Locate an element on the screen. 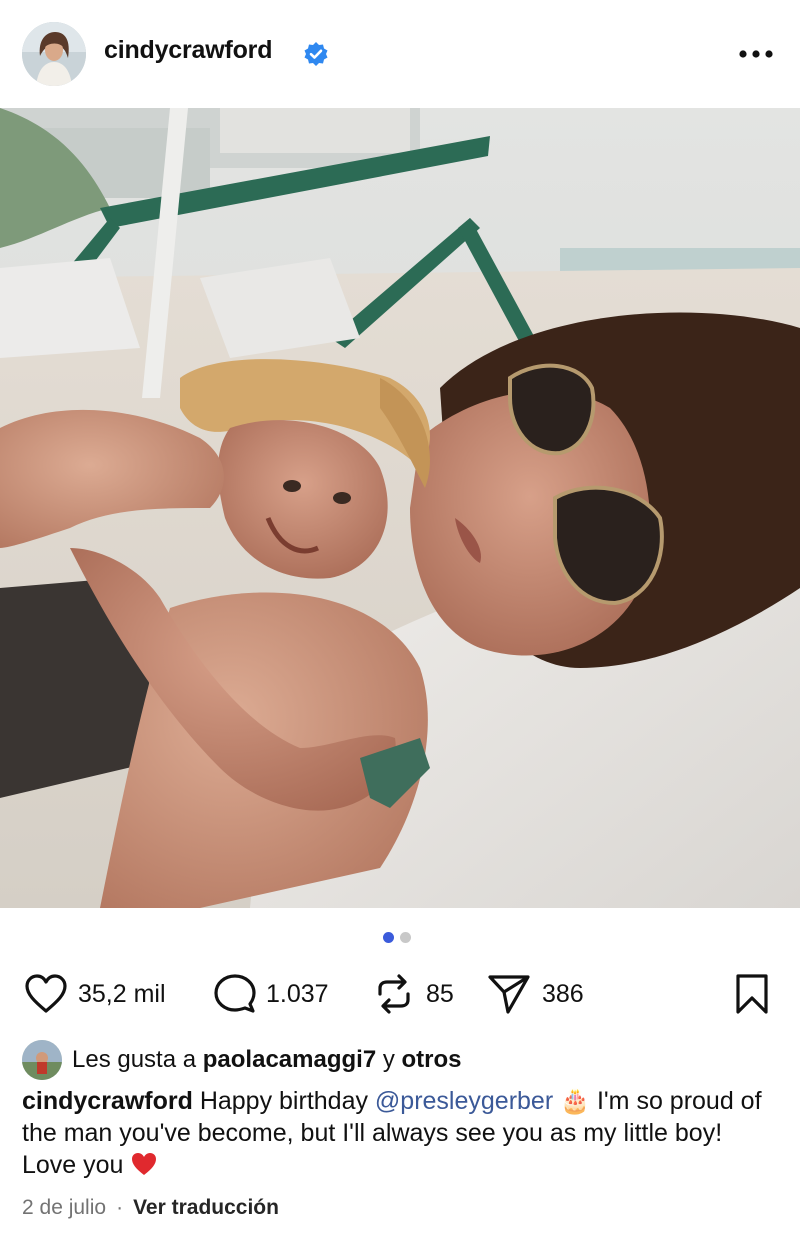 Image resolution: width=800 pixels, height=1253 pixels. bookmark-action is located at coordinates (752, 994).